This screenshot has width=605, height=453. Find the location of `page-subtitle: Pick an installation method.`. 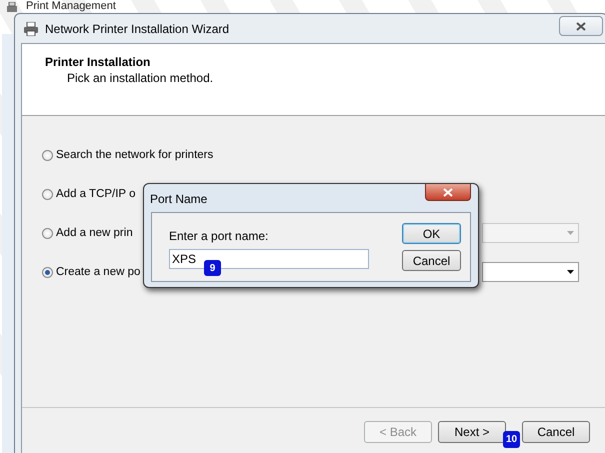

page-subtitle: Pick an installation method. is located at coordinates (140, 78).